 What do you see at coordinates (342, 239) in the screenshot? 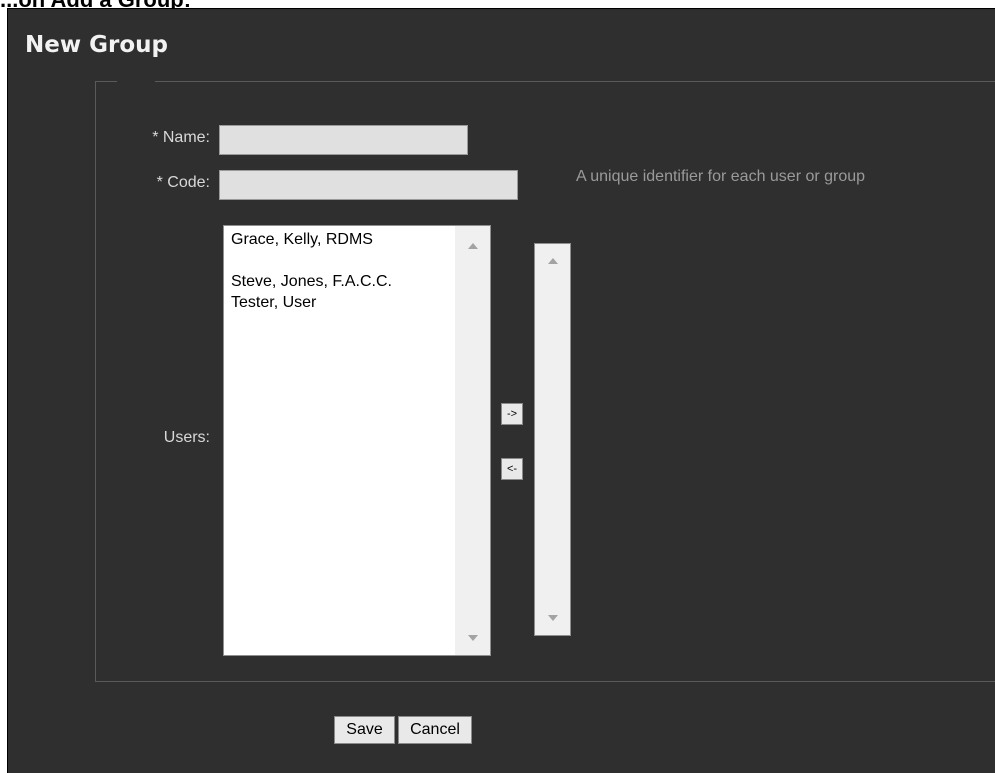
I see `list-item: Grace, Kelly, RDMS` at bounding box center [342, 239].